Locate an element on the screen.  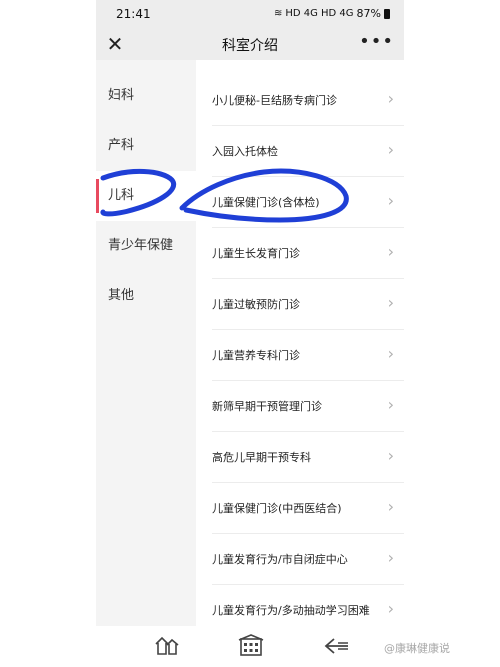
list-item-label: 新筛早期干预管理门诊 is located at coordinates (267, 406).